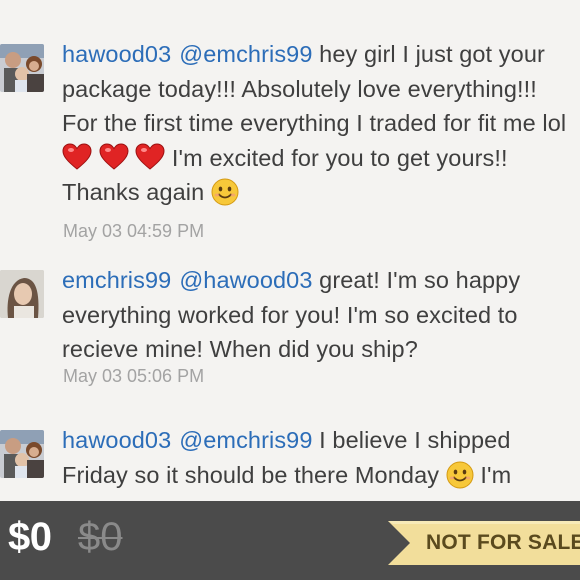 This screenshot has width=580, height=580. Describe the element at coordinates (496, 474) in the screenshot. I see `comment-body: I'm` at that location.